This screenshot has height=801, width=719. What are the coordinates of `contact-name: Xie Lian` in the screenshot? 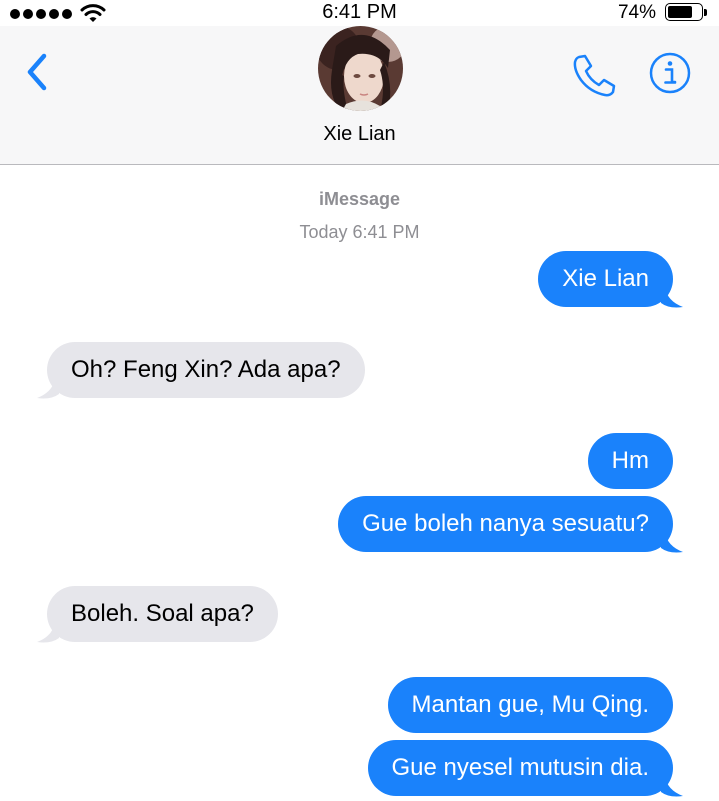 It's located at (359, 134).